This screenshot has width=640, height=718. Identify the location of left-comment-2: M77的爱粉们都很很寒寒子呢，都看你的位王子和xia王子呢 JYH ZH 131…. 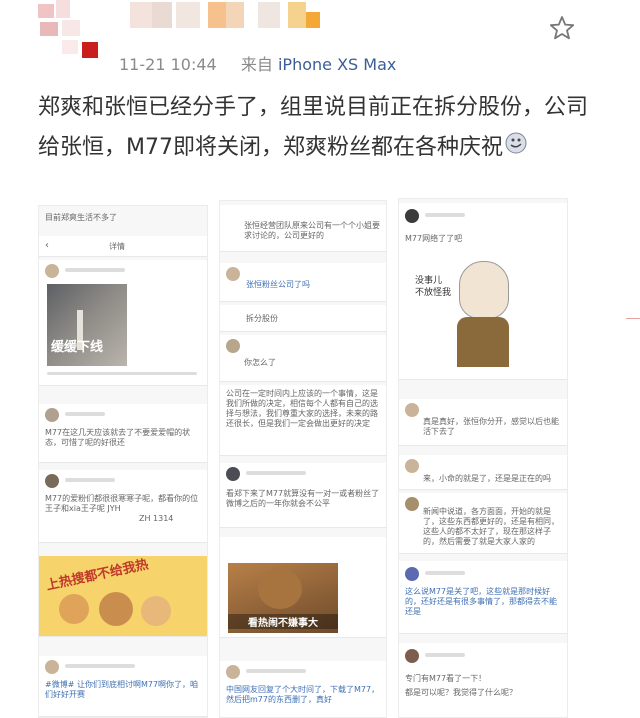
(123, 506).